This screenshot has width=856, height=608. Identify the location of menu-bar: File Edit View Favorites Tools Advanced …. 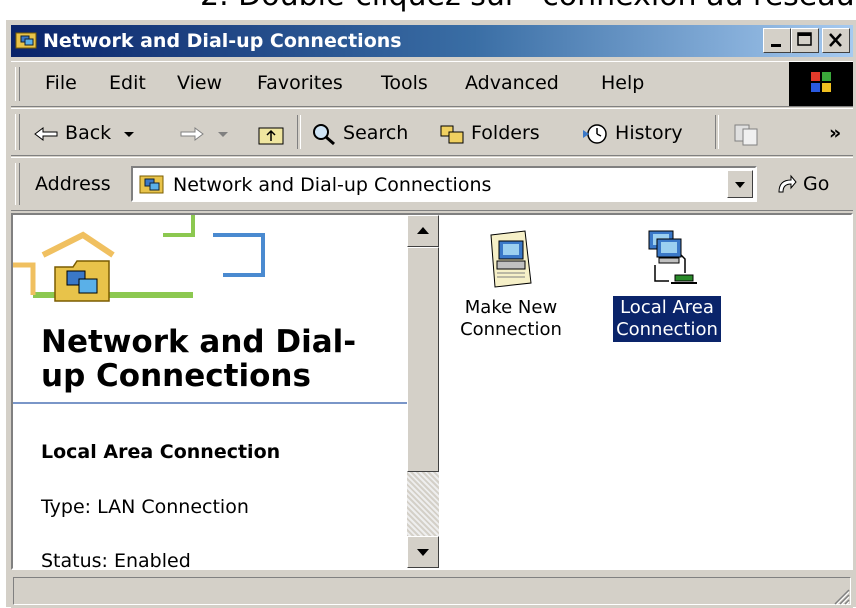
(432, 84).